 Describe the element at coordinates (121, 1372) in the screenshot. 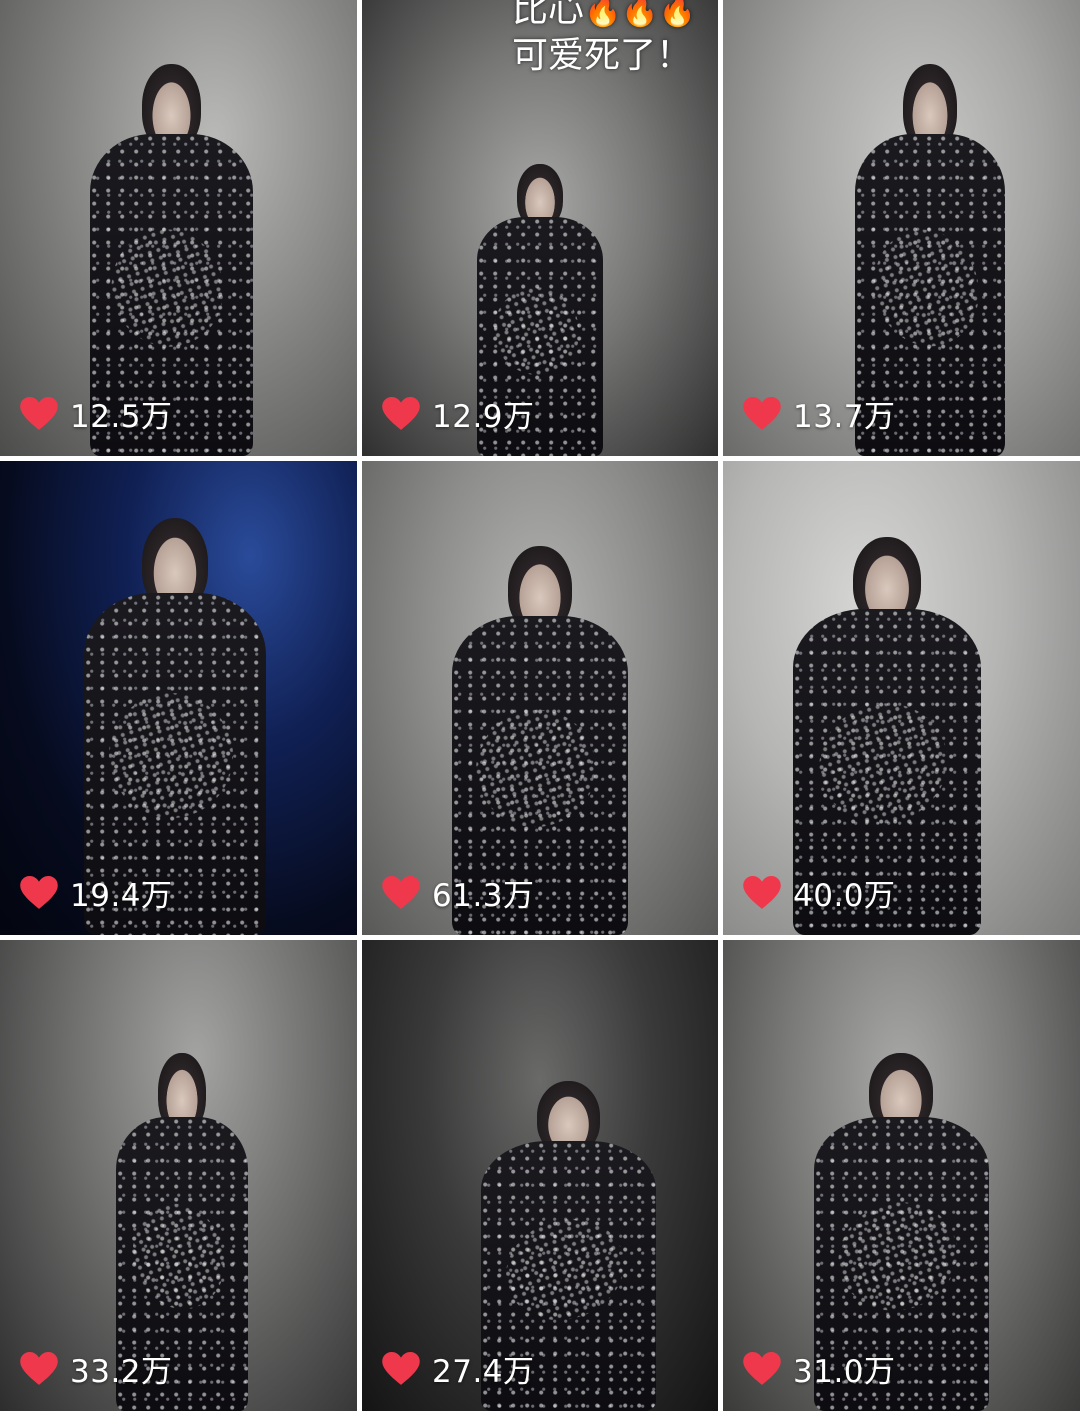

I see `like-count-text: 33.2万` at that location.